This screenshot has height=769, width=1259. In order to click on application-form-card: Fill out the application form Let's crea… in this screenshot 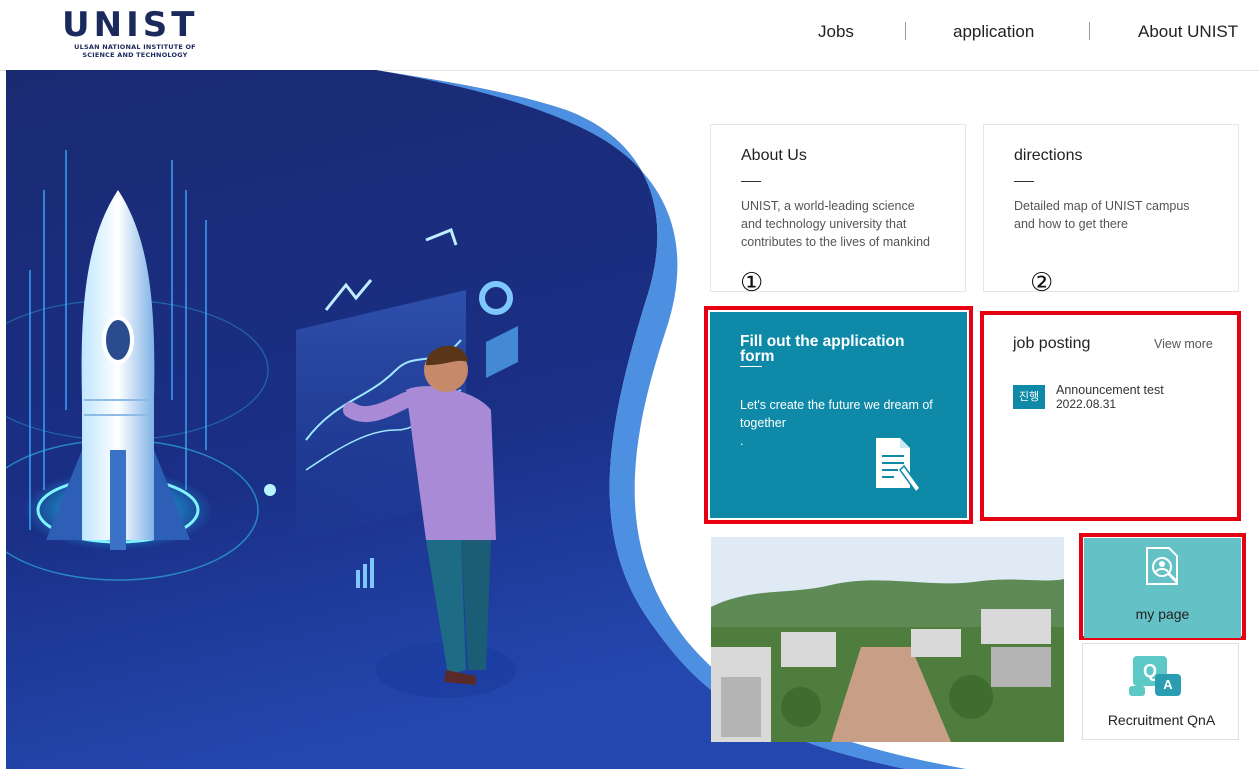, I will do `click(838, 415)`.